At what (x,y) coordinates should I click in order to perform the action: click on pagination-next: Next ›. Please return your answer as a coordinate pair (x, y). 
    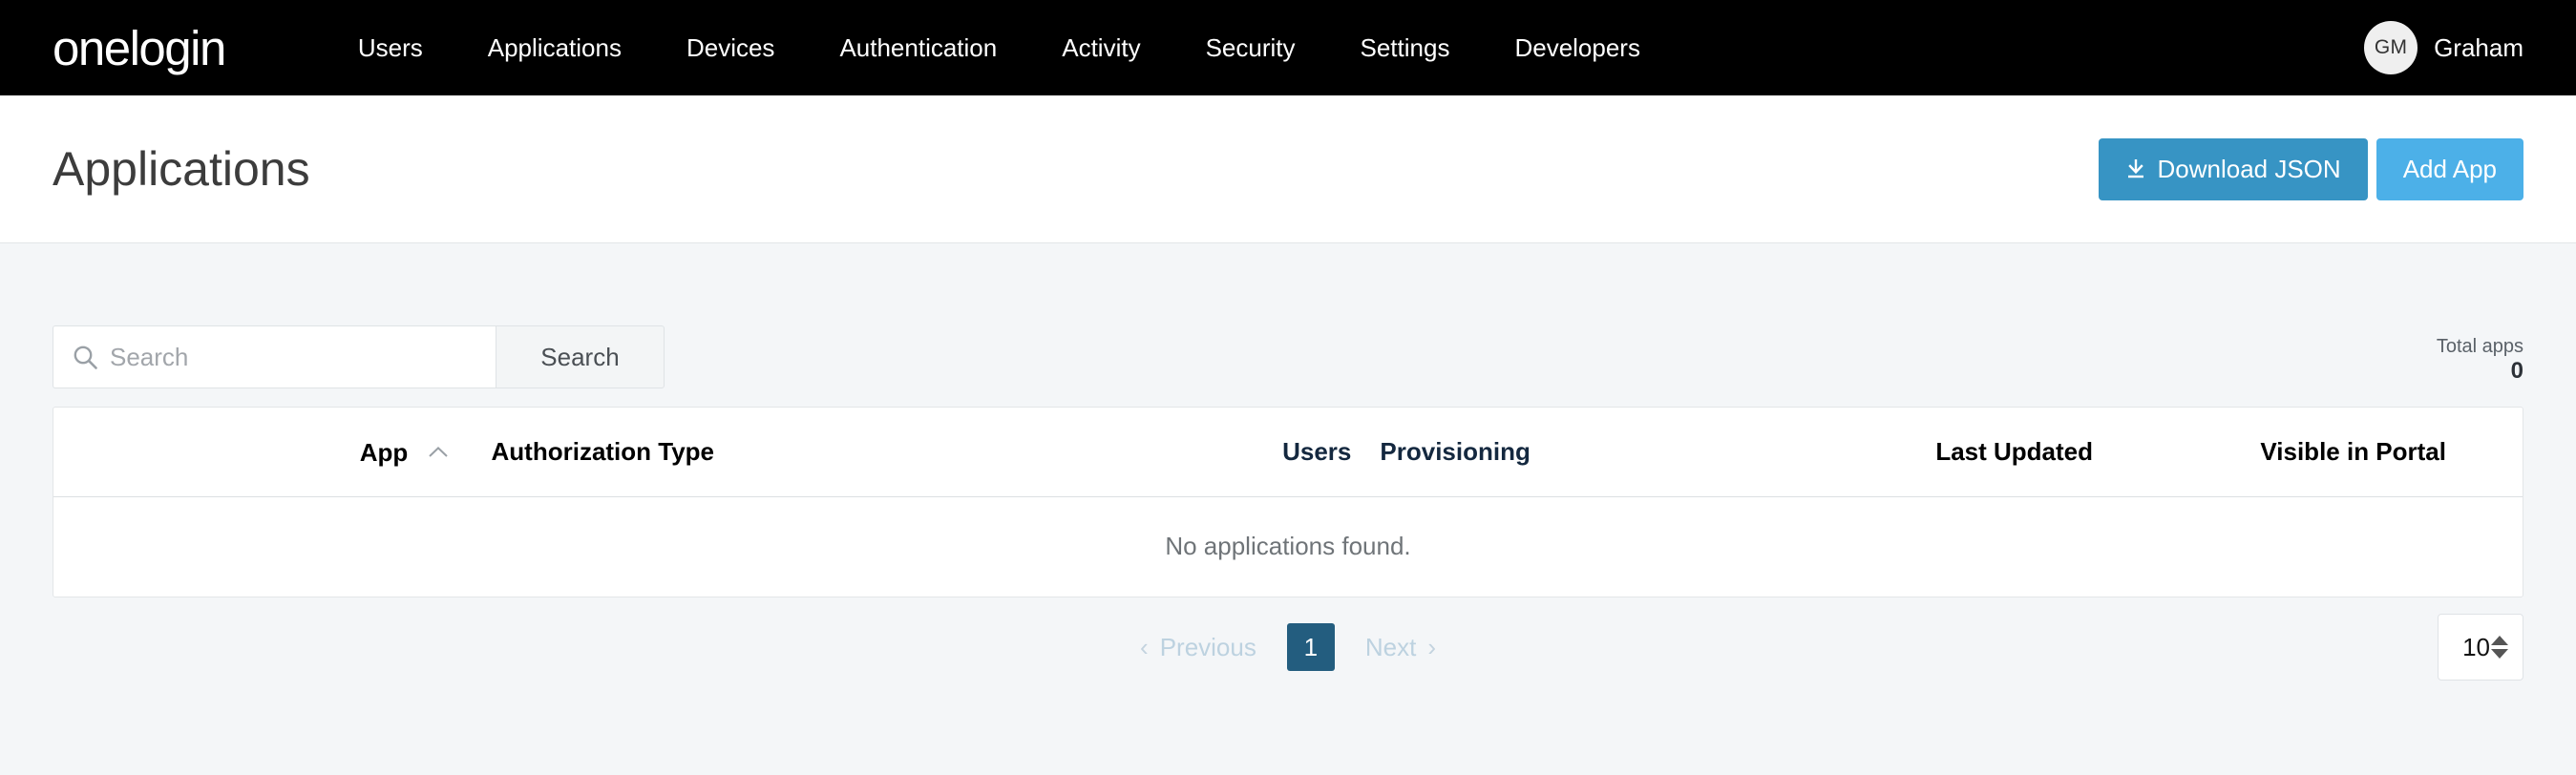
    Looking at the image, I should click on (1400, 648).